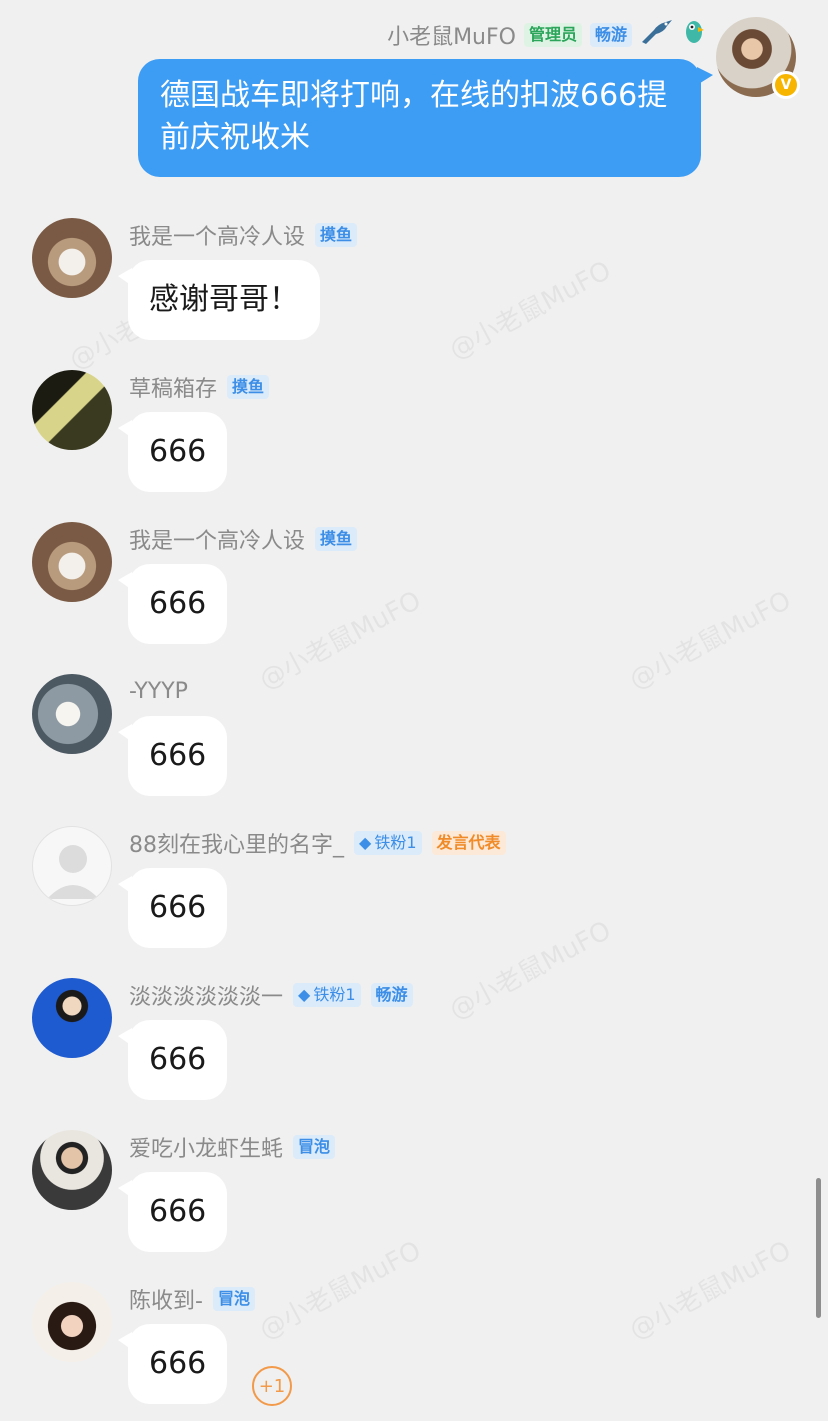  Describe the element at coordinates (468, 843) in the screenshot. I see `speaker-tag: 发言代表` at that location.